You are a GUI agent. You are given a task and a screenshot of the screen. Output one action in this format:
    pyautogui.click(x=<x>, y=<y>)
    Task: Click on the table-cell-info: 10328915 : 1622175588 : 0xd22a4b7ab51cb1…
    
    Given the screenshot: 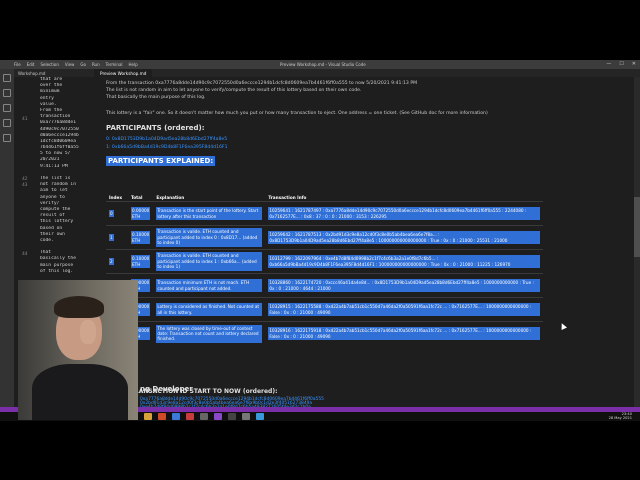 What is the action you would take?
    pyautogui.click(x=404, y=309)
    